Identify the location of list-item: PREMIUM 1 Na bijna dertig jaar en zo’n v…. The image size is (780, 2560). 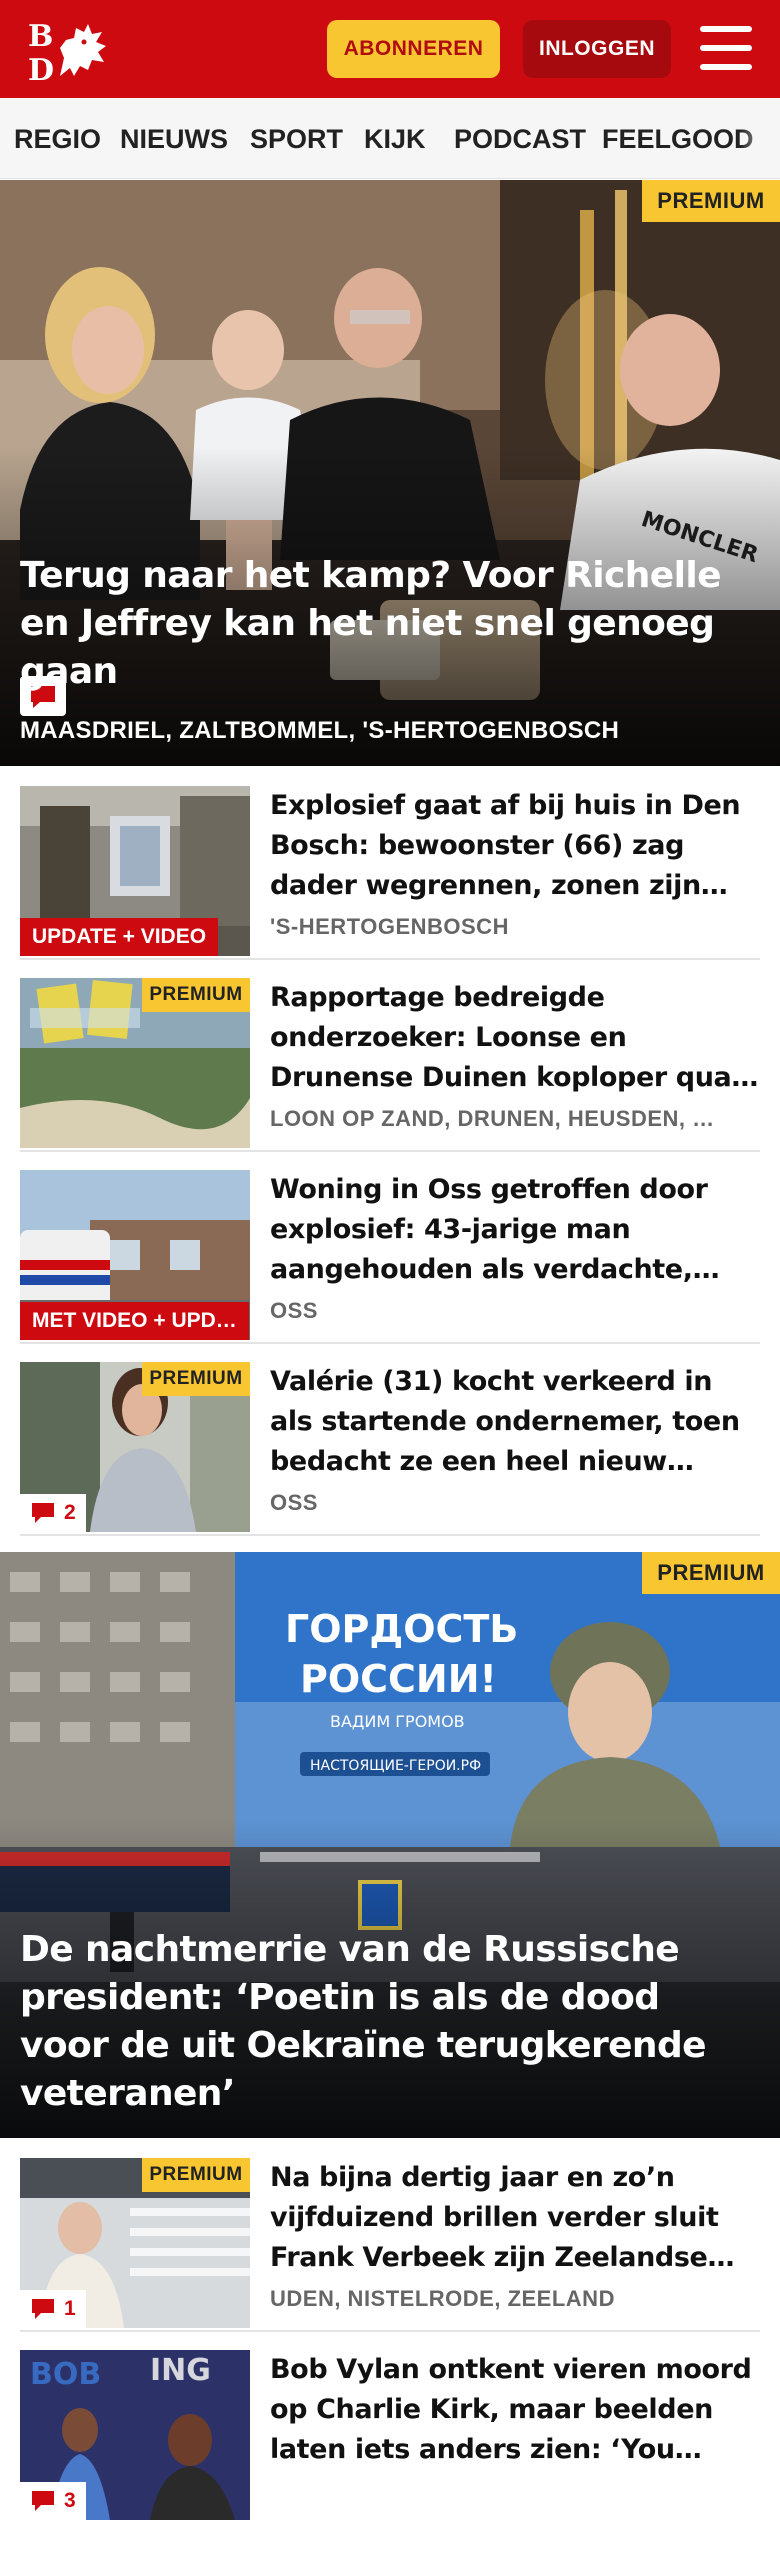
(390, 2245).